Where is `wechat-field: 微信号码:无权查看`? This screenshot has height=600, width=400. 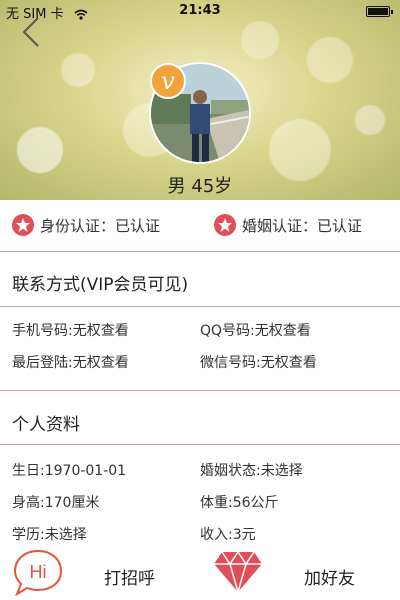 wechat-field: 微信号码:无权查看 is located at coordinates (258, 363).